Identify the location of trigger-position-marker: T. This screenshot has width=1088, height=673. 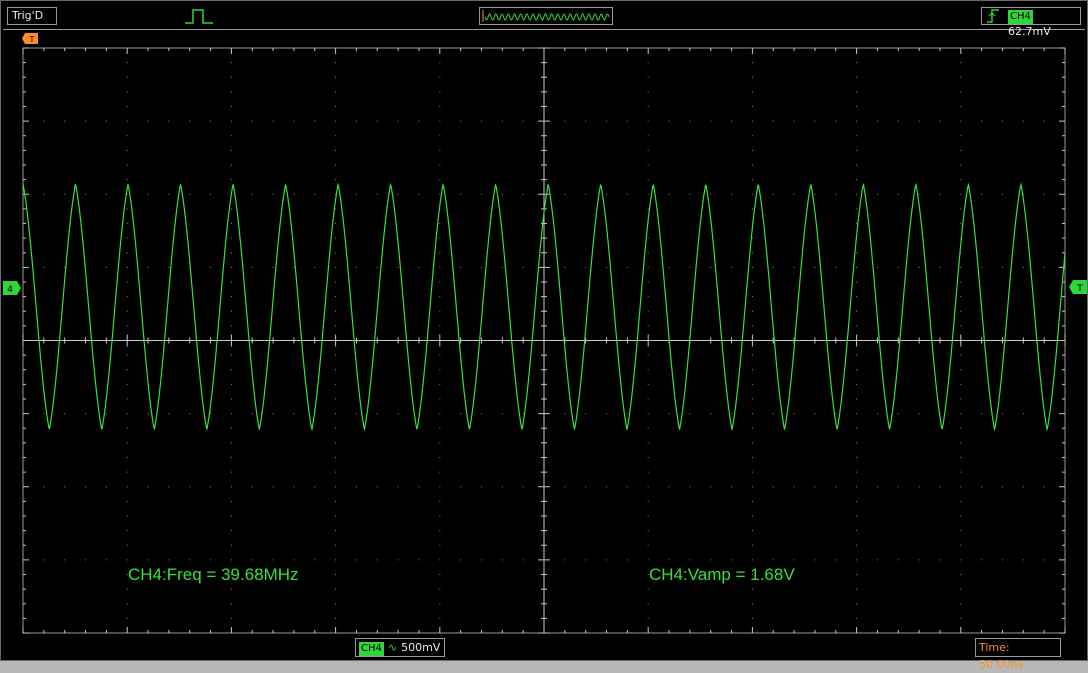
(30, 38).